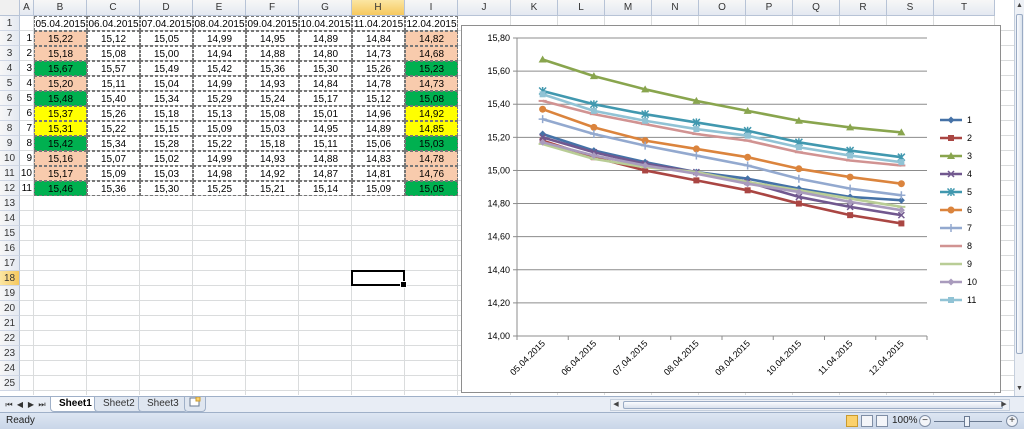 This screenshot has height=429, width=1024. I want to click on scroll-down-icon: ▼, so click(1019, 389).